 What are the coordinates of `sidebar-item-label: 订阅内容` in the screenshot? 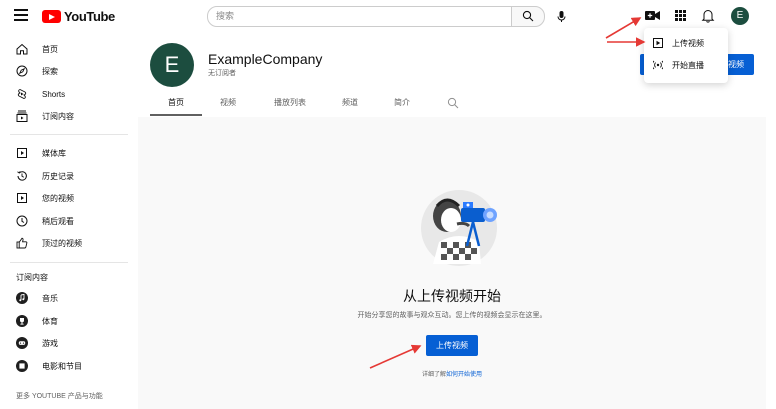 It's located at (58, 116).